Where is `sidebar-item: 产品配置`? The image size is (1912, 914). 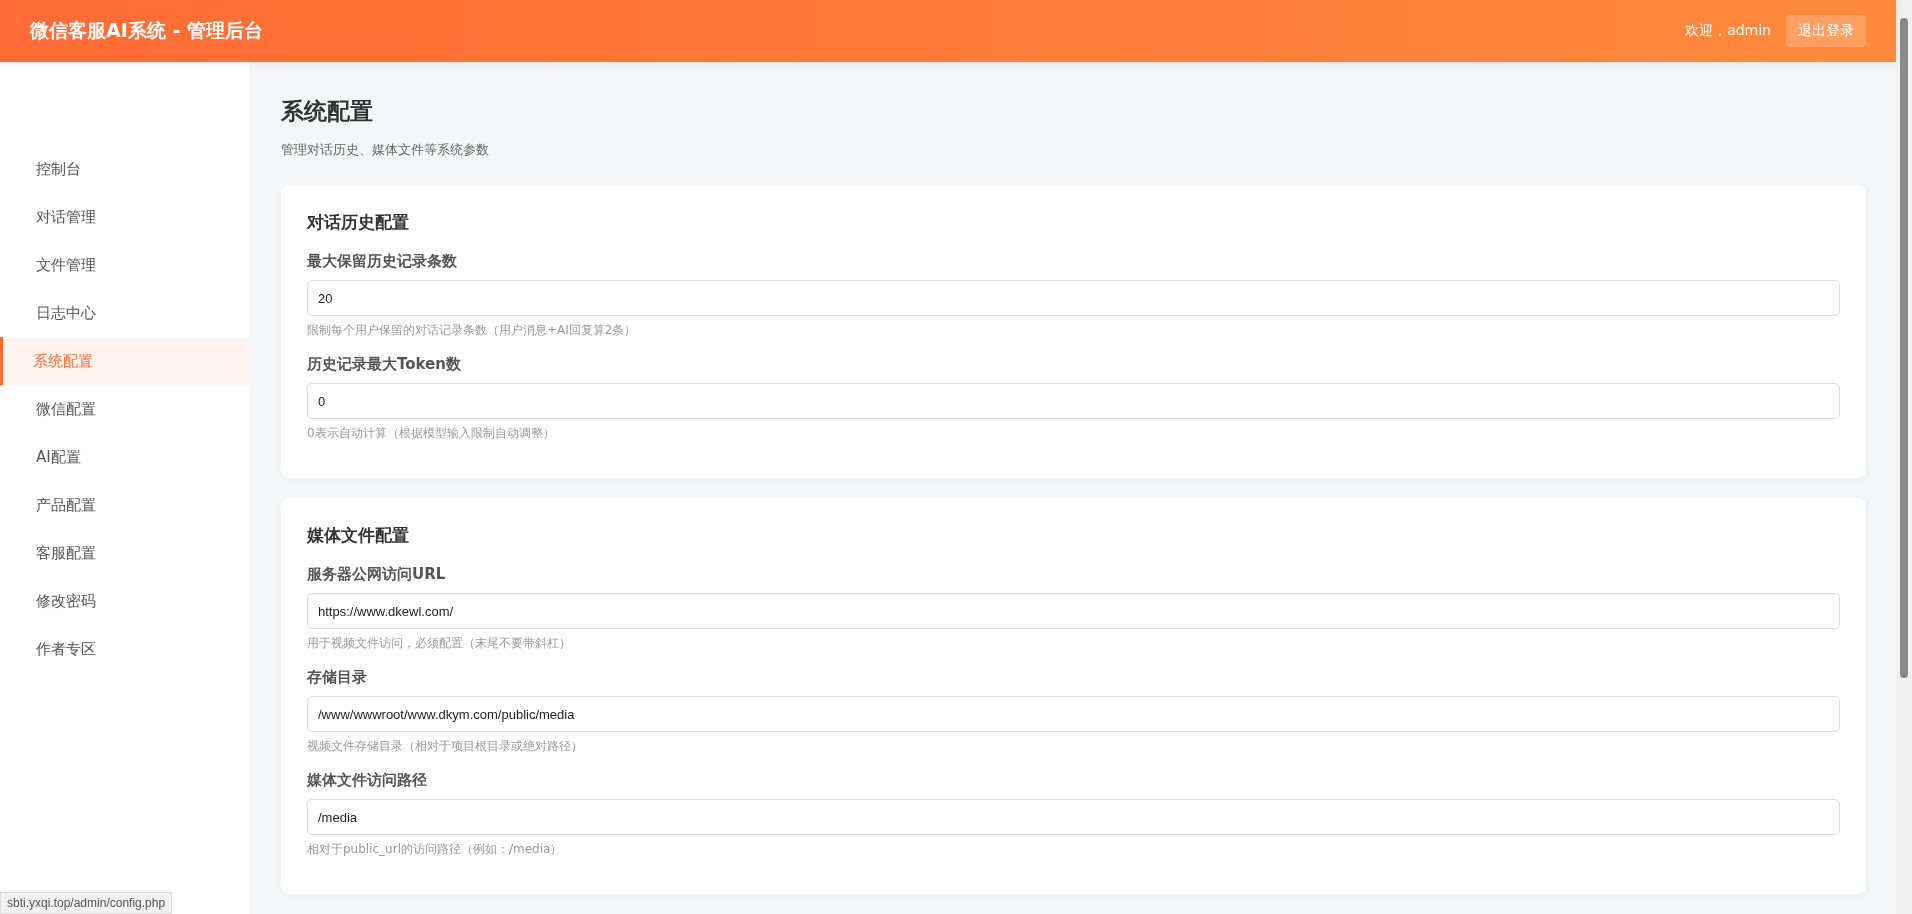 sidebar-item: 产品配置 is located at coordinates (125, 505).